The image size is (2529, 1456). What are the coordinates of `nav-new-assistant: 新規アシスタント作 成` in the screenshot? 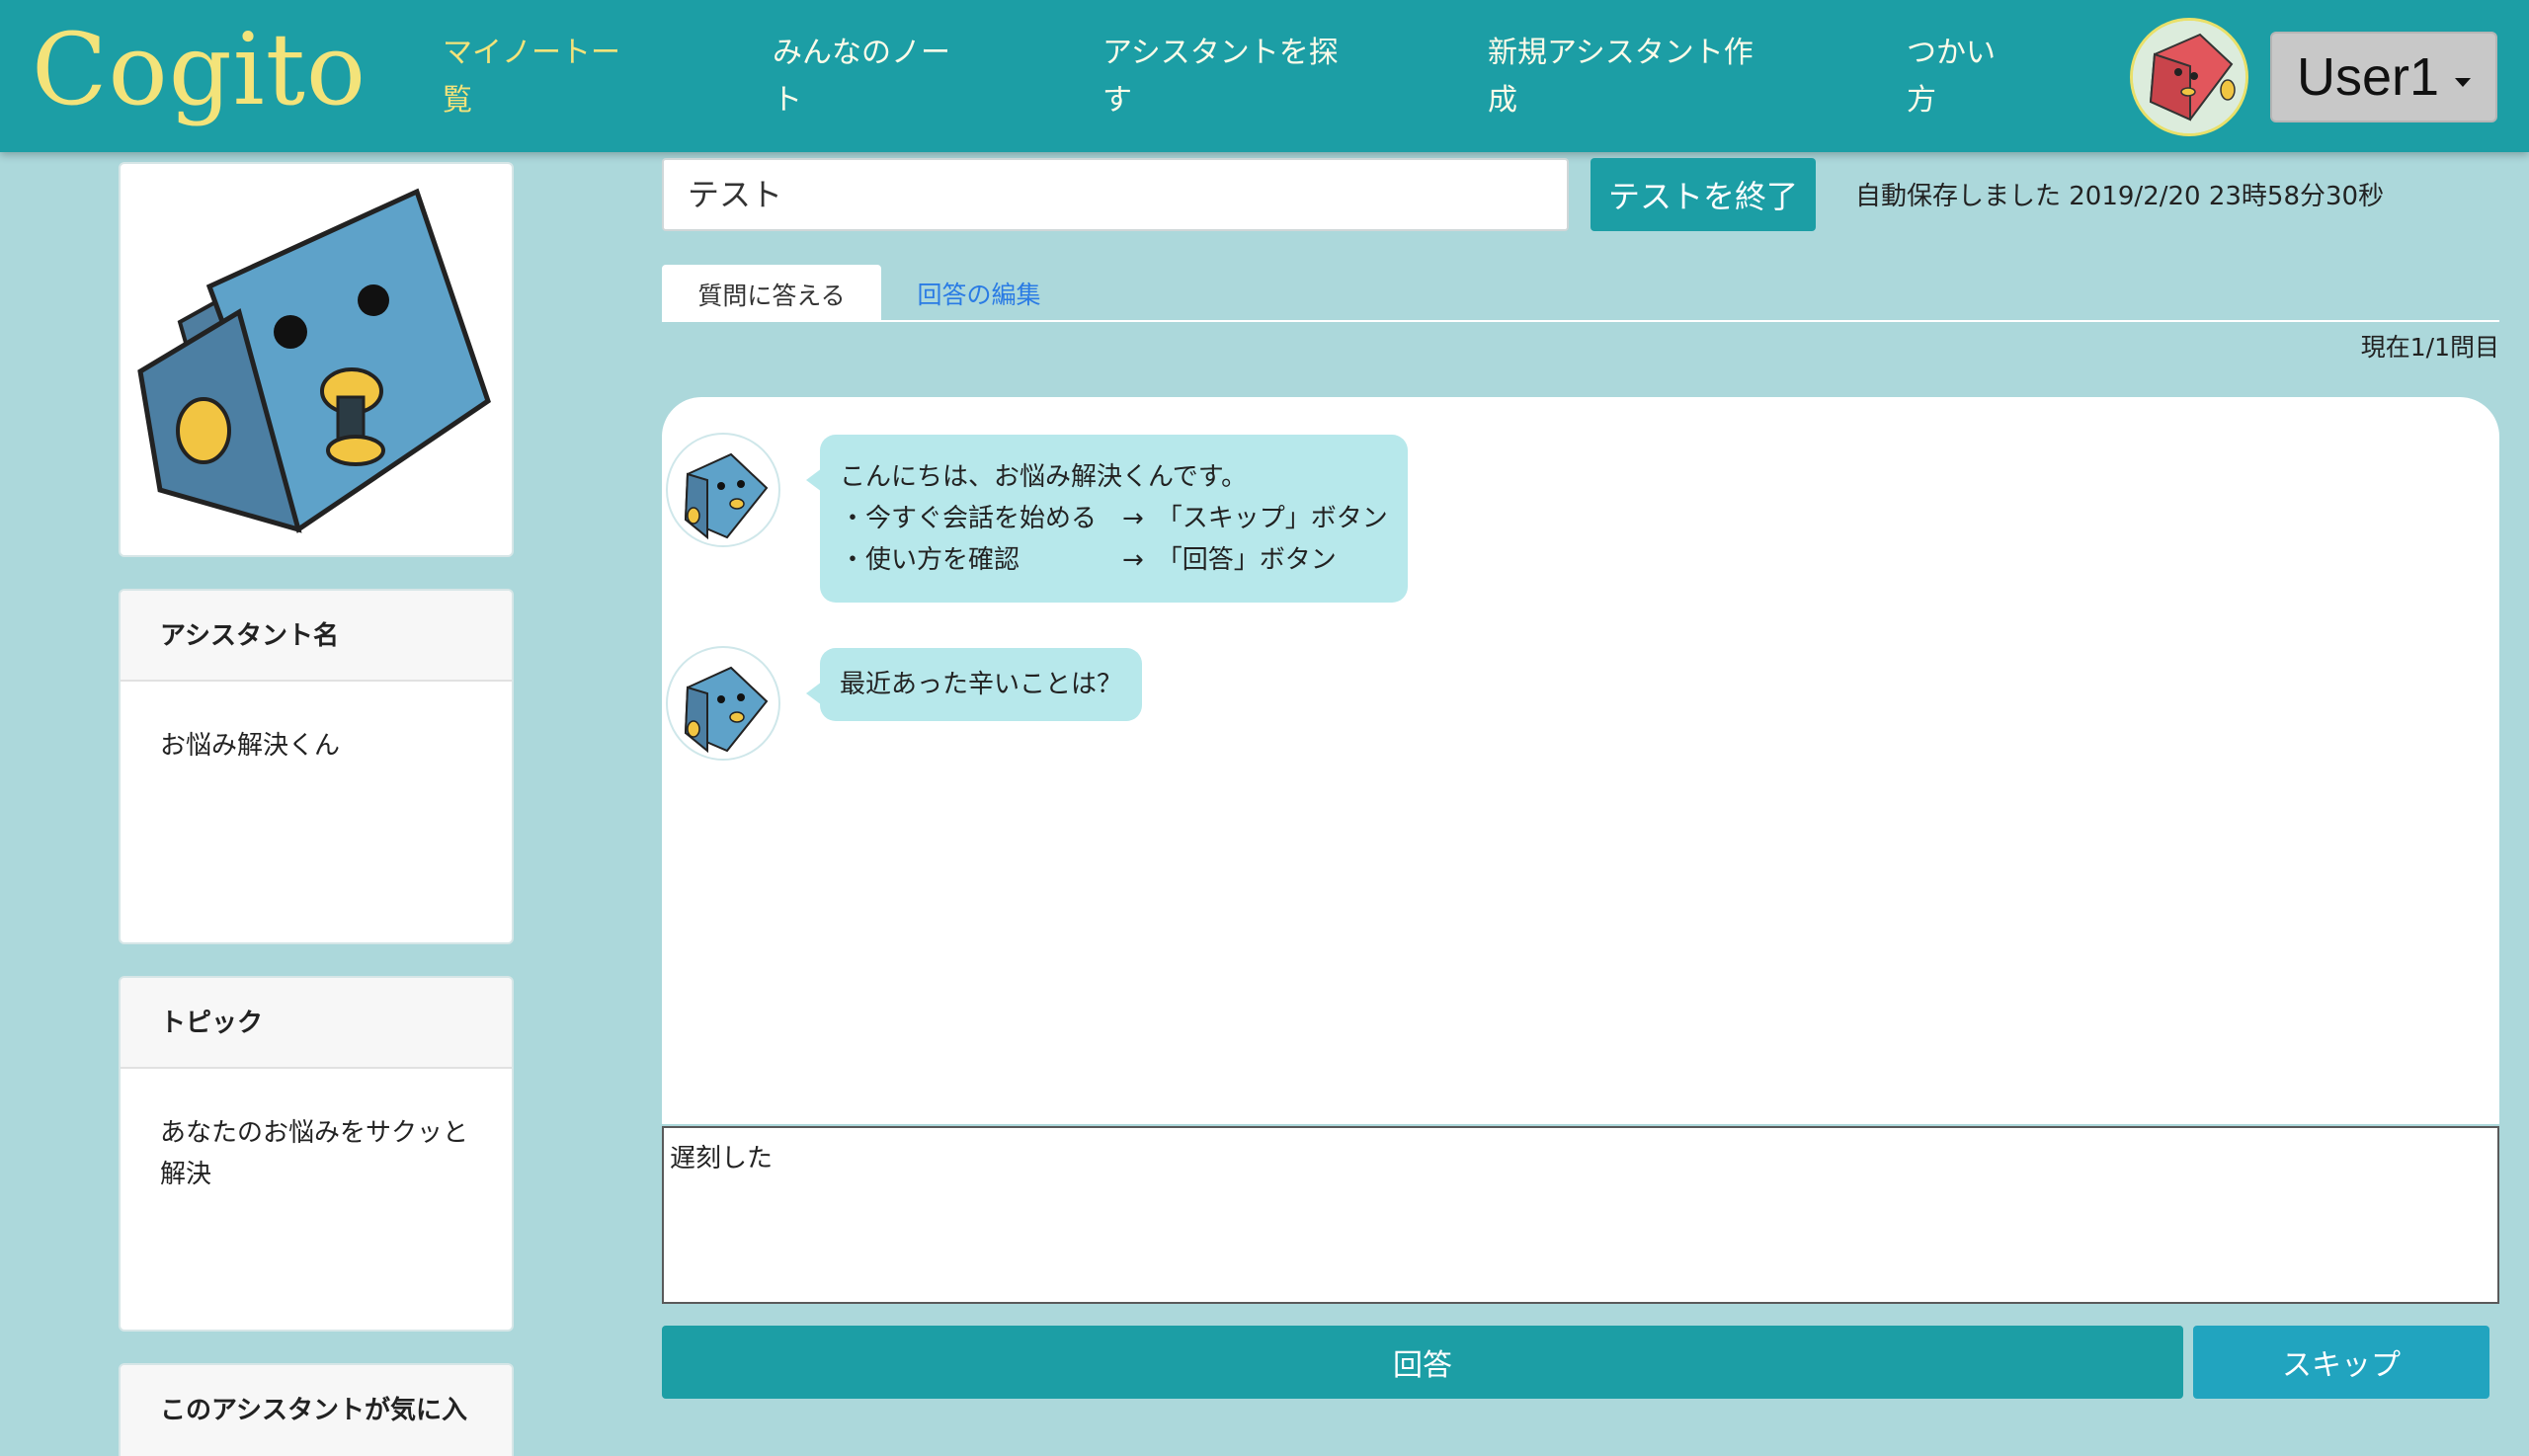 It's located at (1621, 77).